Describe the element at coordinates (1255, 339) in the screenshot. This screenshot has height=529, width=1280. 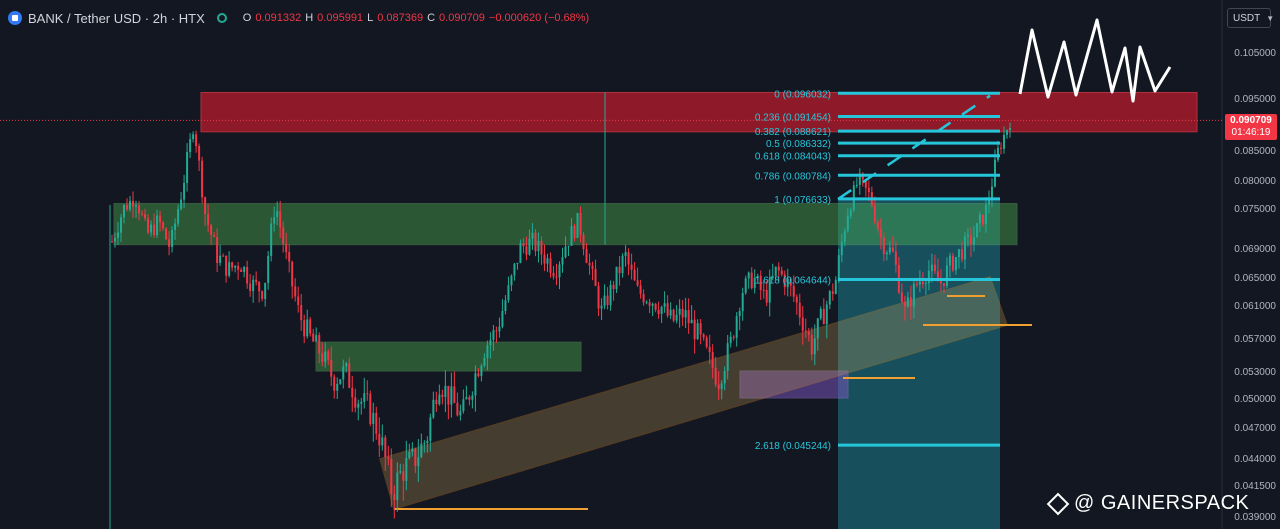
I see `y-tick-label: 0.057000` at that location.